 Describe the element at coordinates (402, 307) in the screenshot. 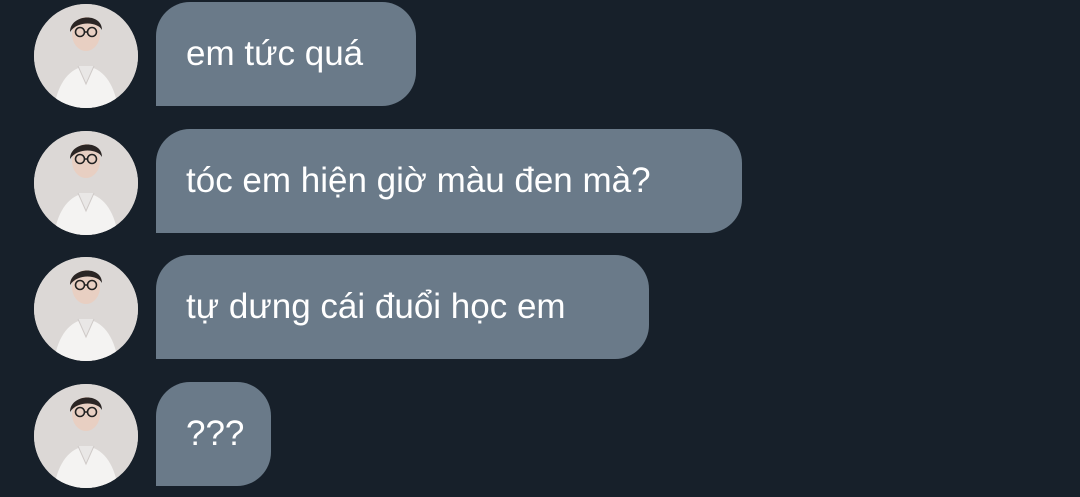

I see `message-bubble: tự dưng cái đuổi học em` at that location.